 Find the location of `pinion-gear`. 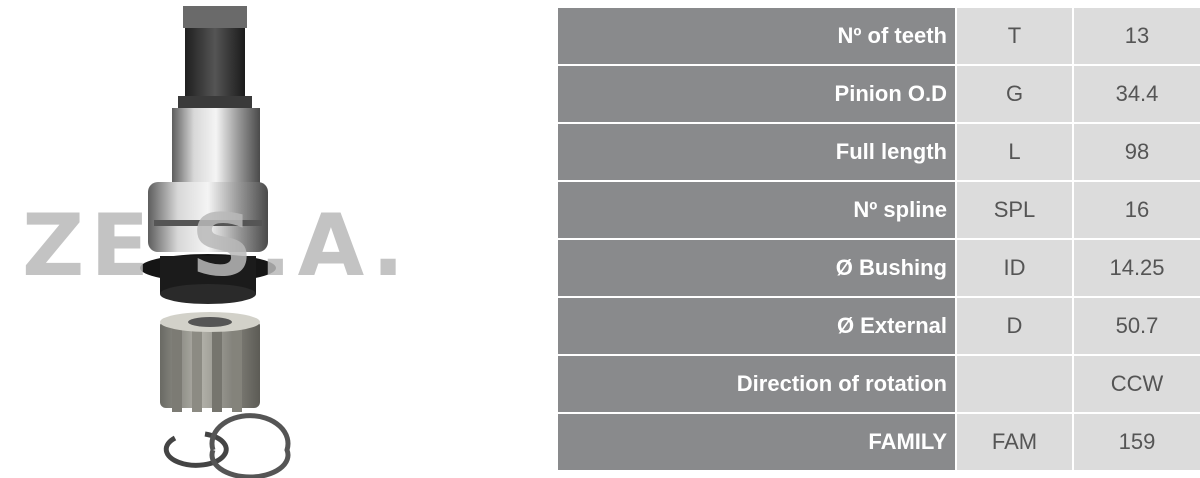

pinion-gear is located at coordinates (210, 362).